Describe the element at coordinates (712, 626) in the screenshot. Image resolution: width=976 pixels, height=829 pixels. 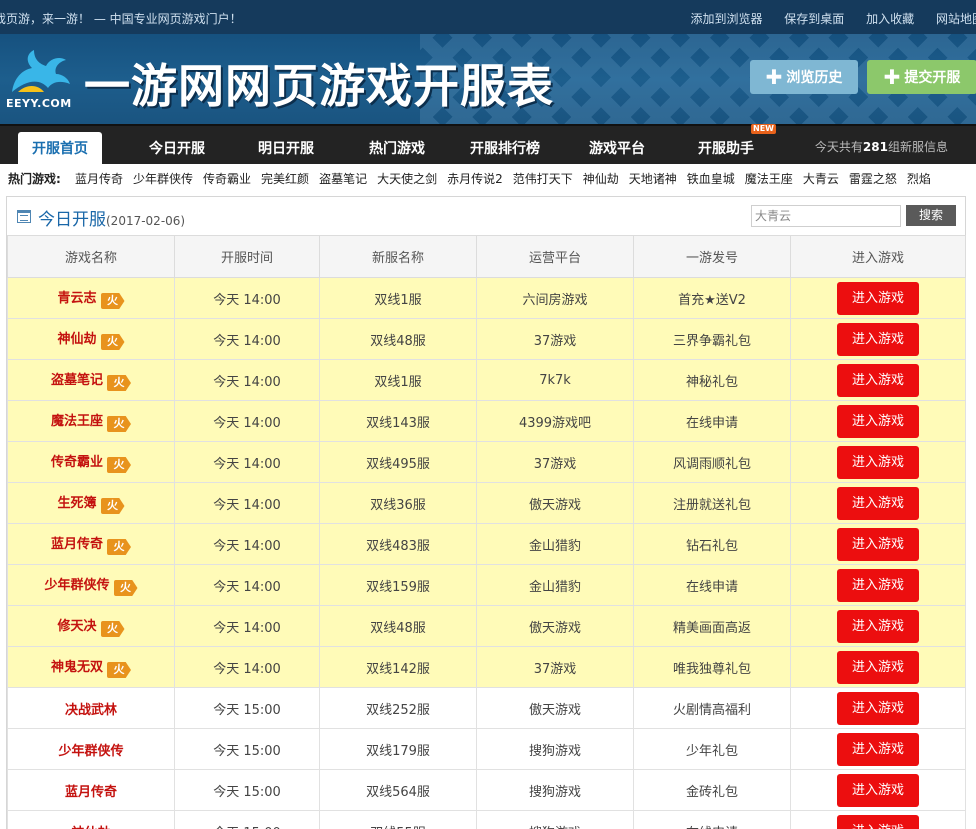
I see `gift-cell: 精美画面高返` at that location.